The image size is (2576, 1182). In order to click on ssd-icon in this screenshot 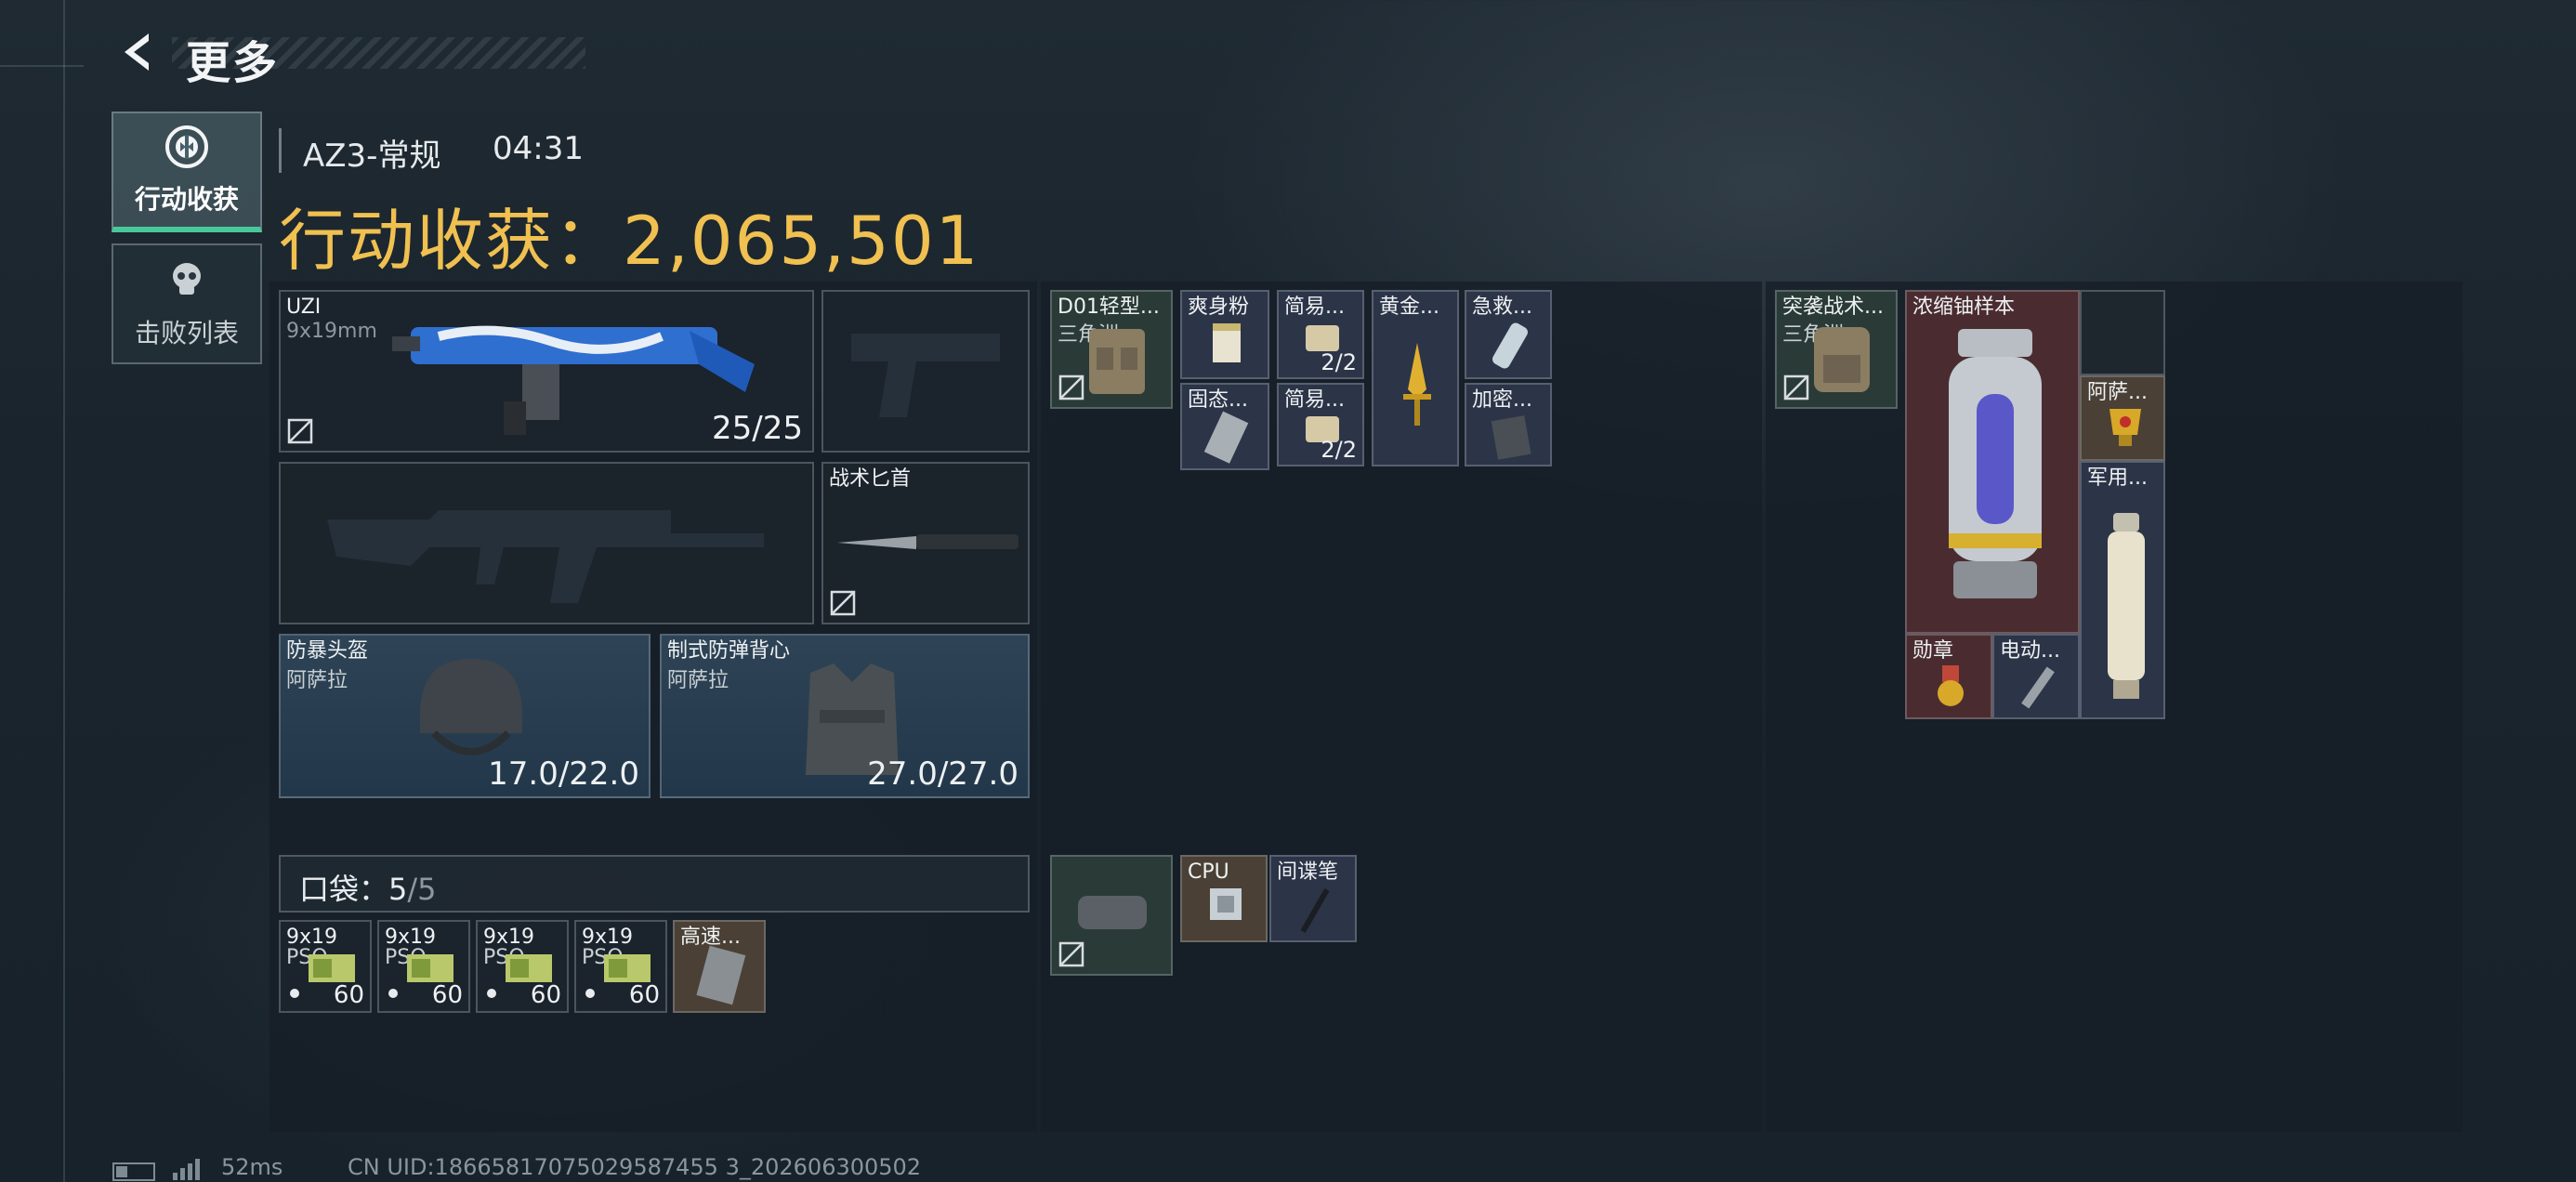, I will do `click(1226, 437)`.